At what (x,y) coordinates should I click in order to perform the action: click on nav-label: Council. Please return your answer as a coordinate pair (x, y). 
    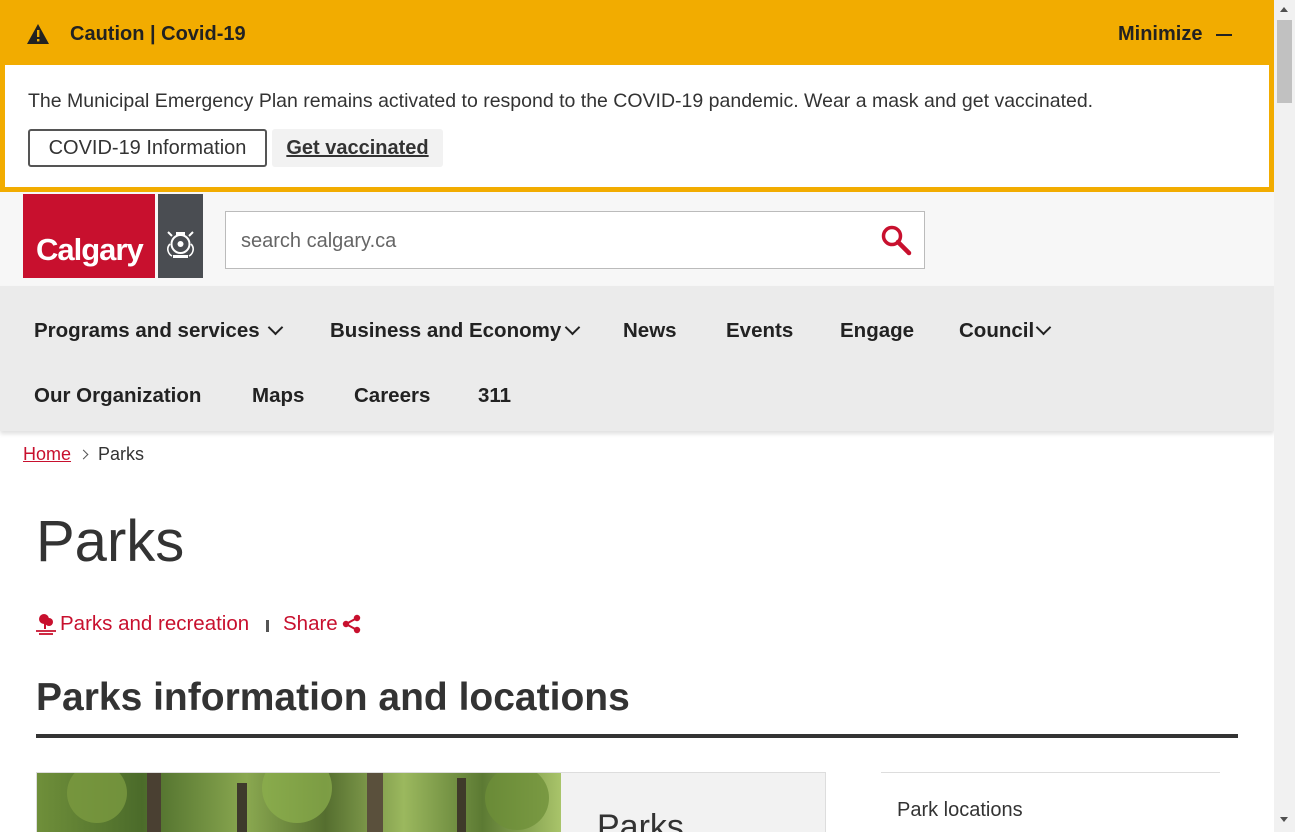
    Looking at the image, I should click on (997, 330).